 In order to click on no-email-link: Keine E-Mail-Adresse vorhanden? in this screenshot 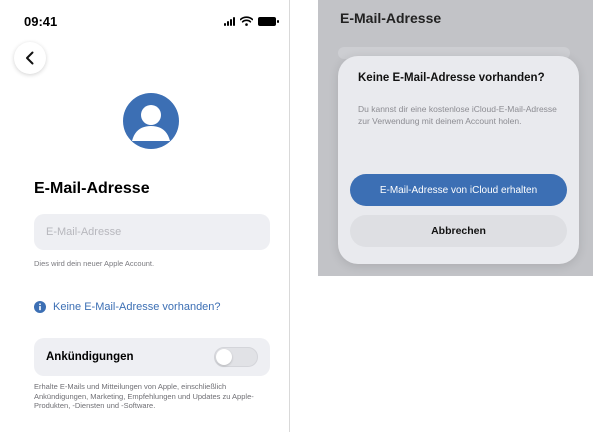, I will do `click(127, 307)`.